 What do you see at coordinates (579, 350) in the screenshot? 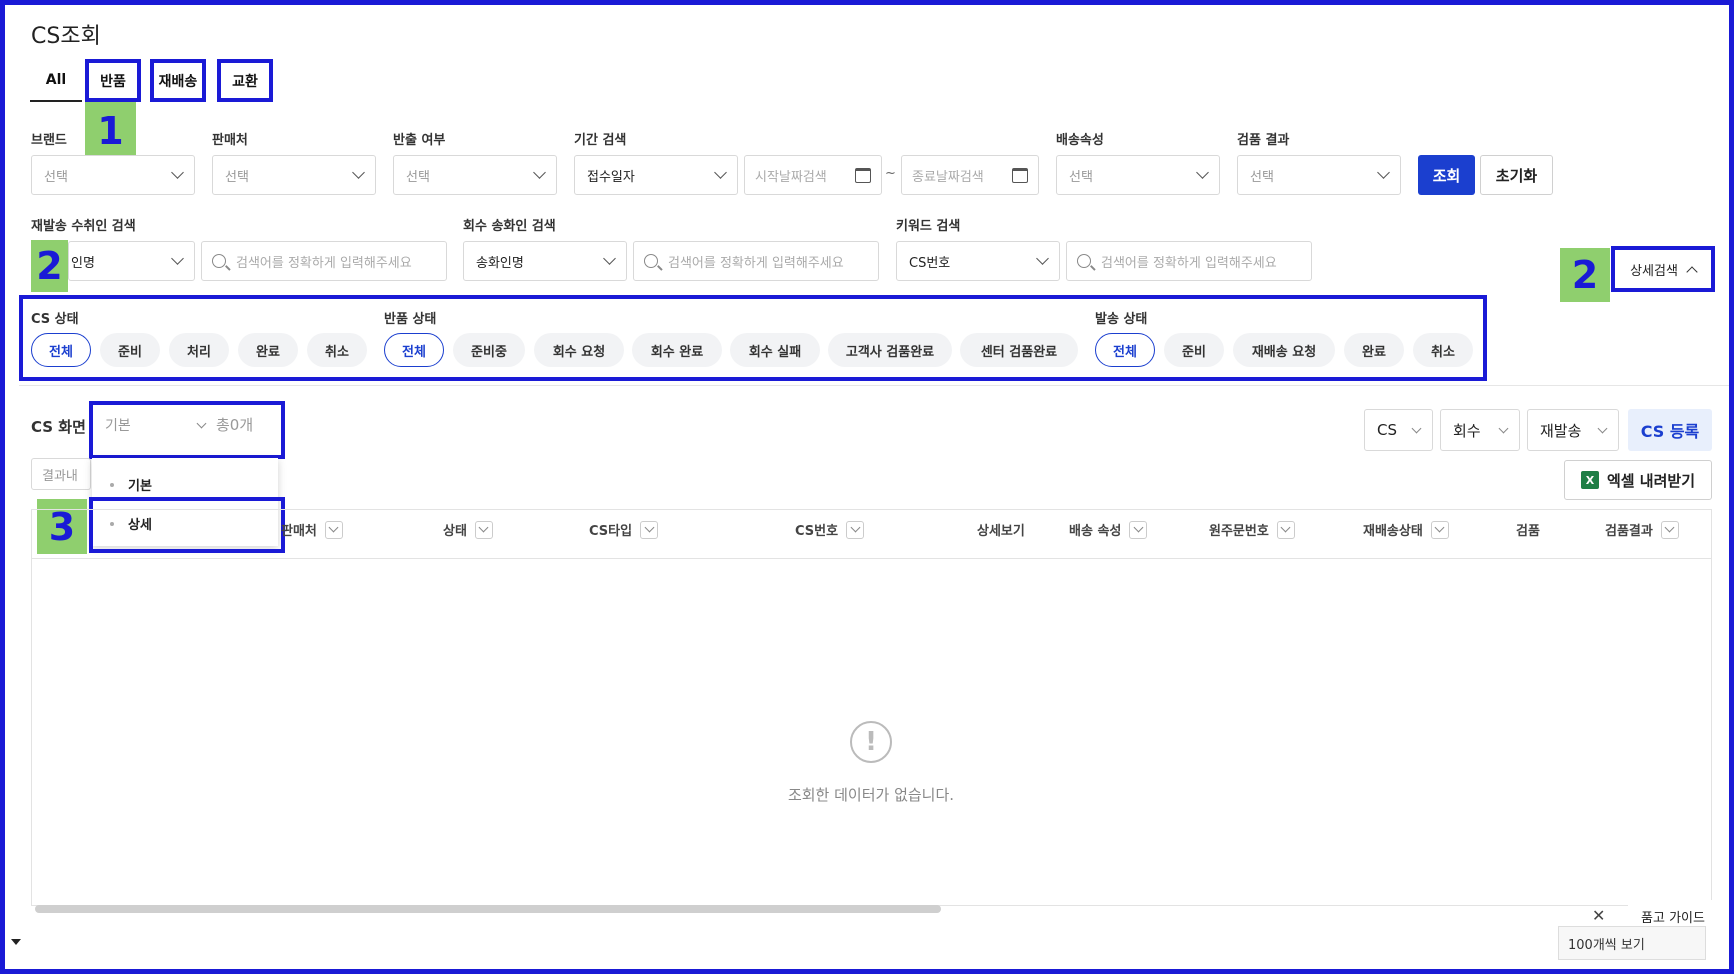
I see `return-status-pickup-request: 회수 요청` at bounding box center [579, 350].